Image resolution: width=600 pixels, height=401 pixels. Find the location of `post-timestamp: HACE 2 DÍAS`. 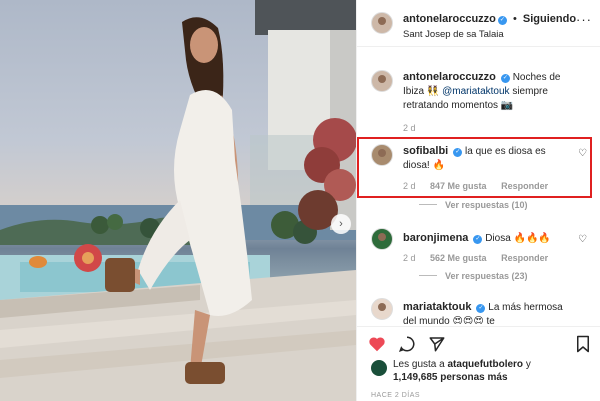

post-timestamp: HACE 2 DÍAS is located at coordinates (396, 395).